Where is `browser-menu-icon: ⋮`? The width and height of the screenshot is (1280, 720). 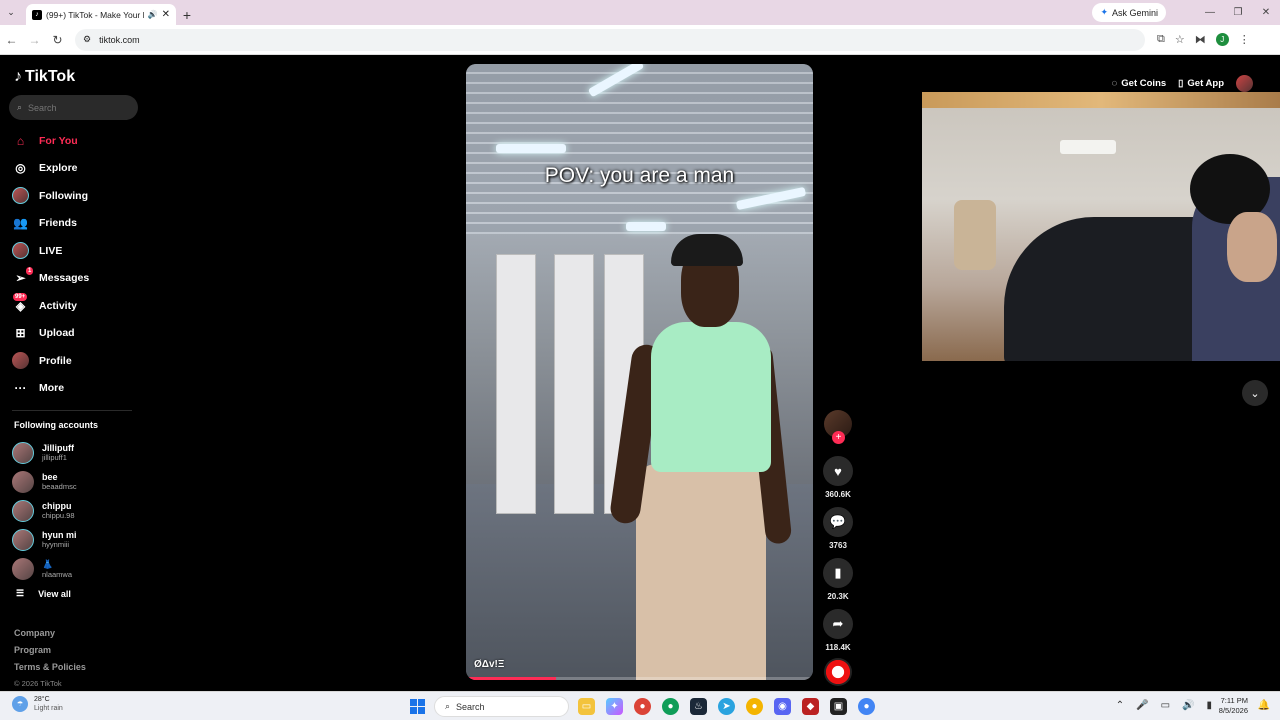
browser-menu-icon: ⋮ is located at coordinates (1244, 39).